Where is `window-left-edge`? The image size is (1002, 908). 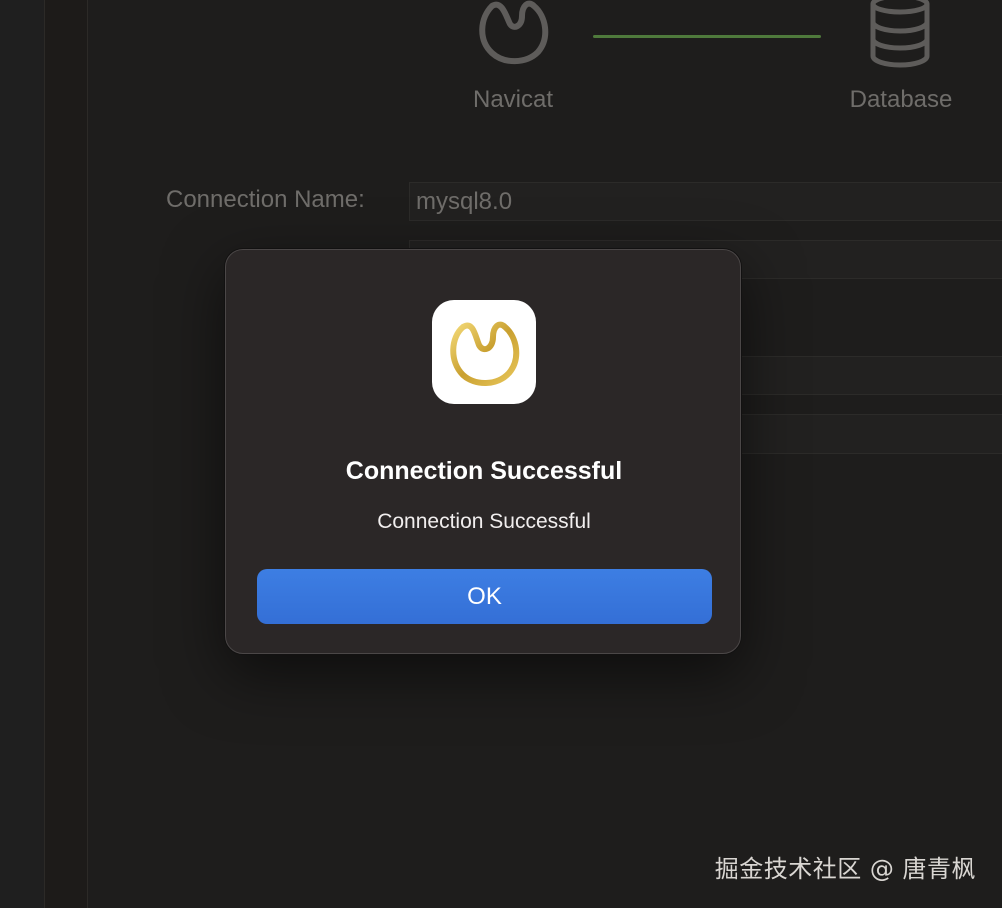 window-left-edge is located at coordinates (22, 454).